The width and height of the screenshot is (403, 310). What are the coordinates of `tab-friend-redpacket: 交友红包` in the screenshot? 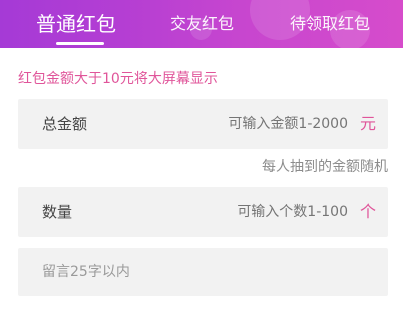 It's located at (202, 24).